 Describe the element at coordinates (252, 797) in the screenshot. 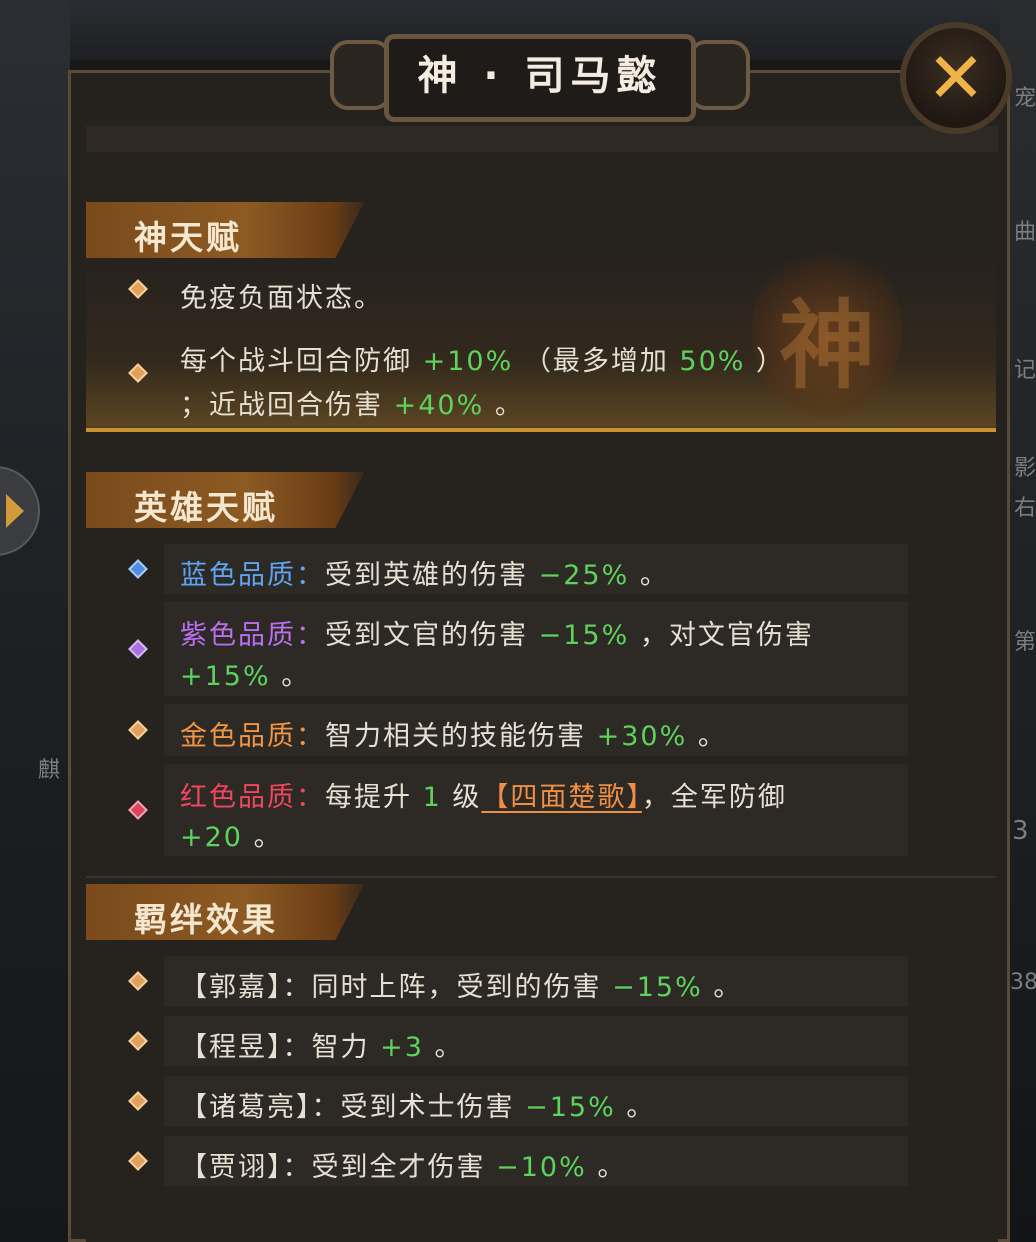

I see `quality-label-red: 红色品质：` at that location.